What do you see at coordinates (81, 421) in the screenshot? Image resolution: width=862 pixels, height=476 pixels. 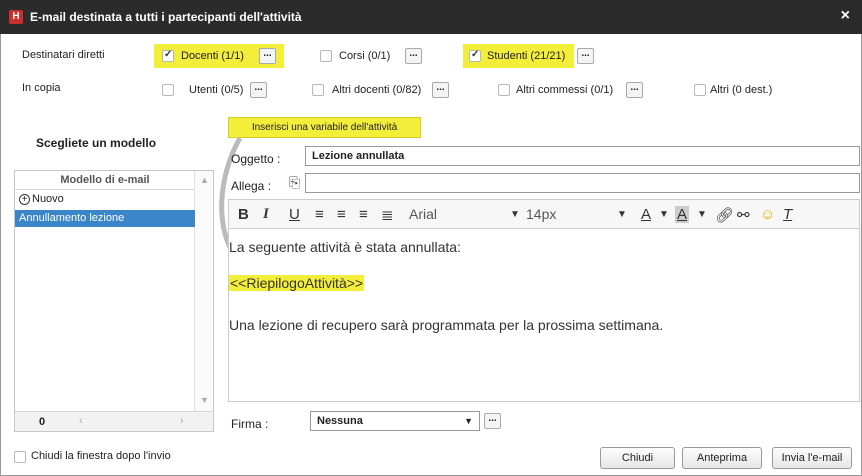 I see `scroll-left-icon: ‹` at bounding box center [81, 421].